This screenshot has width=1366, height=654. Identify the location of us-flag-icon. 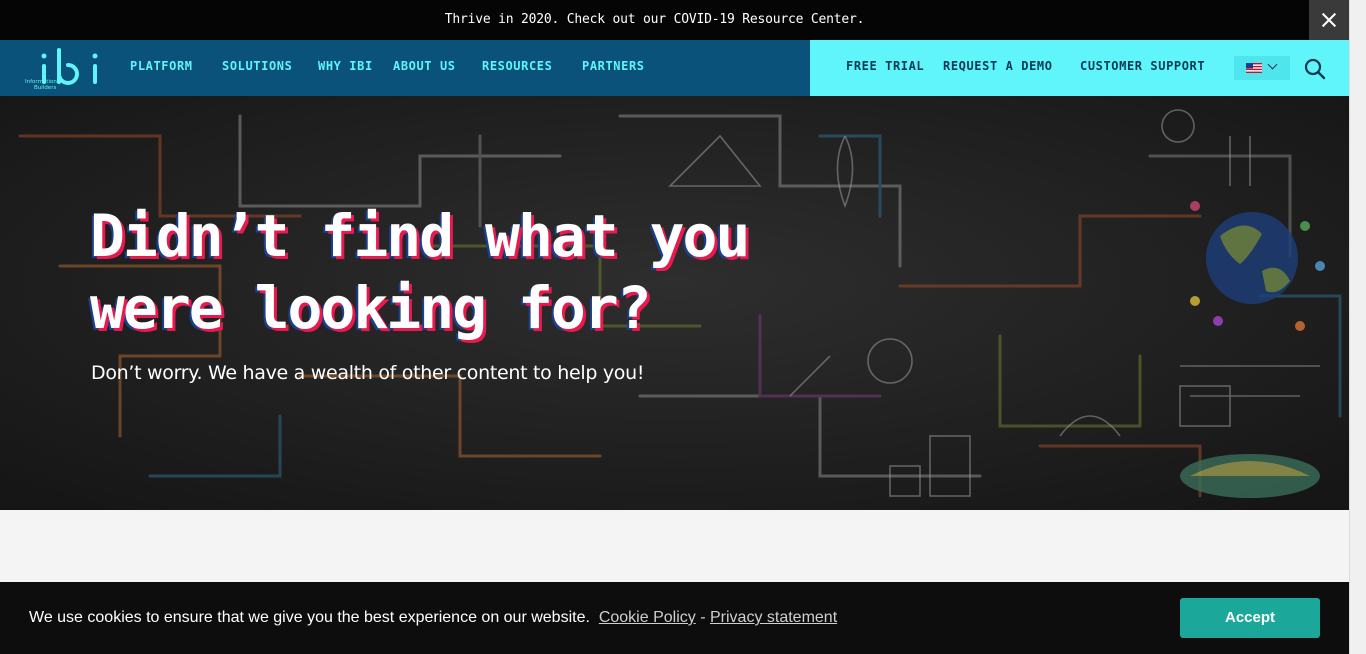
(1254, 68).